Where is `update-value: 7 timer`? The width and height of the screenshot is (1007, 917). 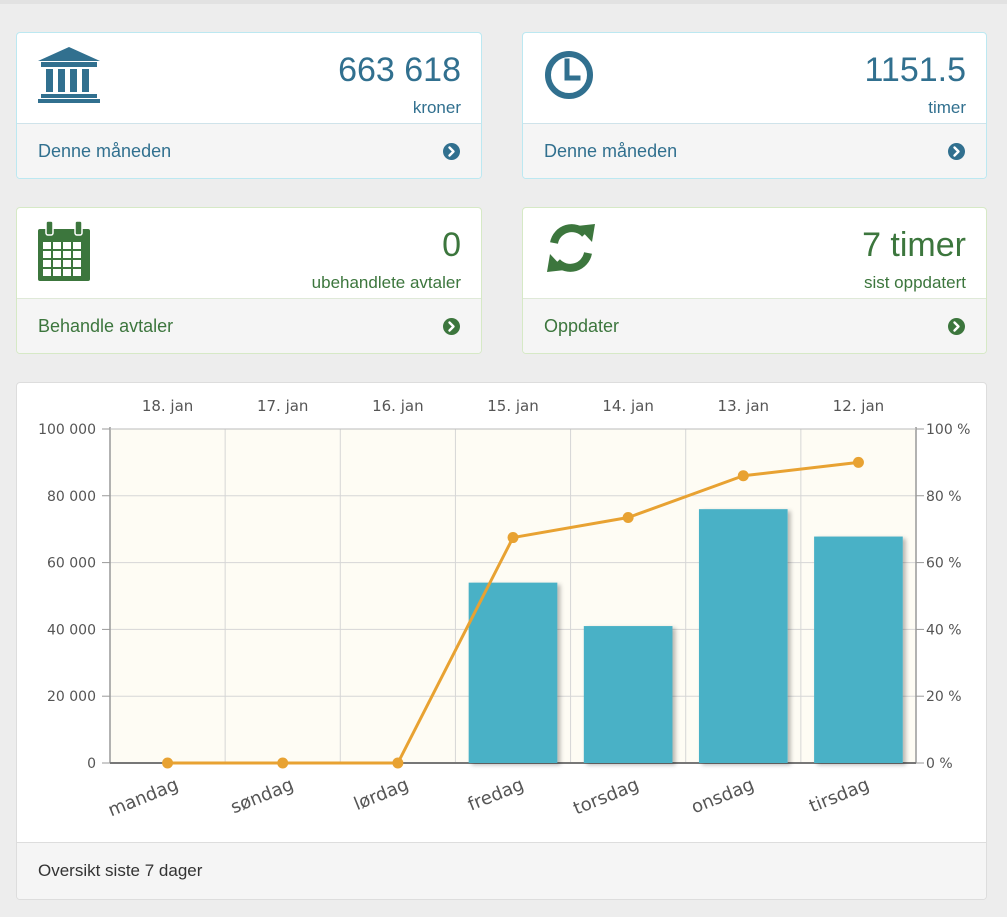 update-value: 7 timer is located at coordinates (914, 245).